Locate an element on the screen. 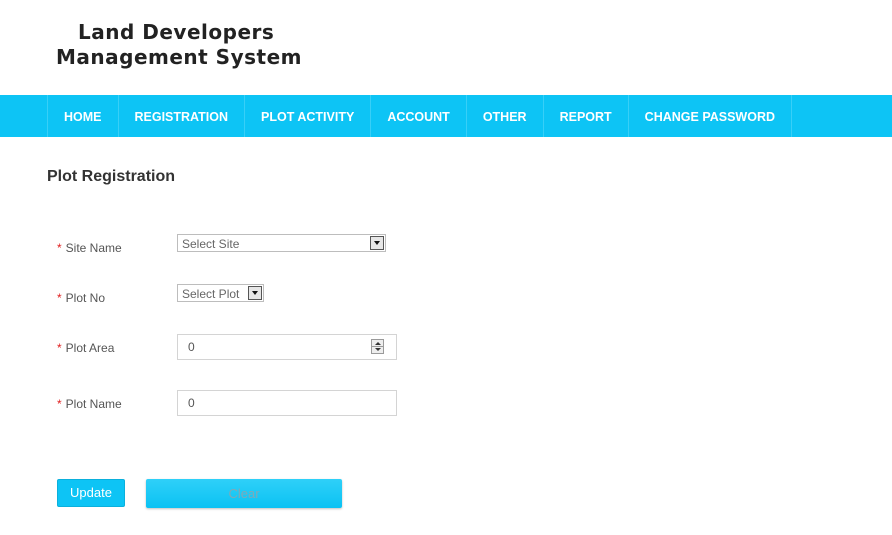  plot-name-label-text: Plot Name is located at coordinates (93, 404).